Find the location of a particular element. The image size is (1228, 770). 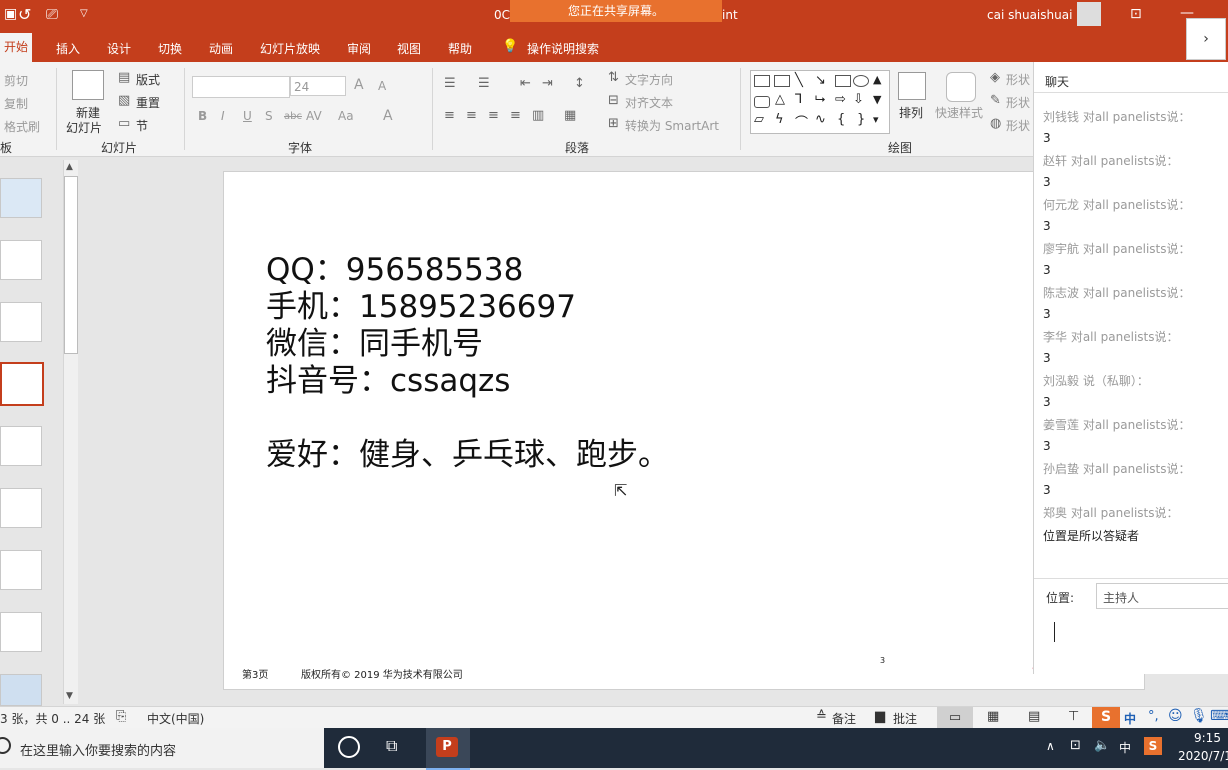

align-right-icon: ≡ is located at coordinates (493, 115).